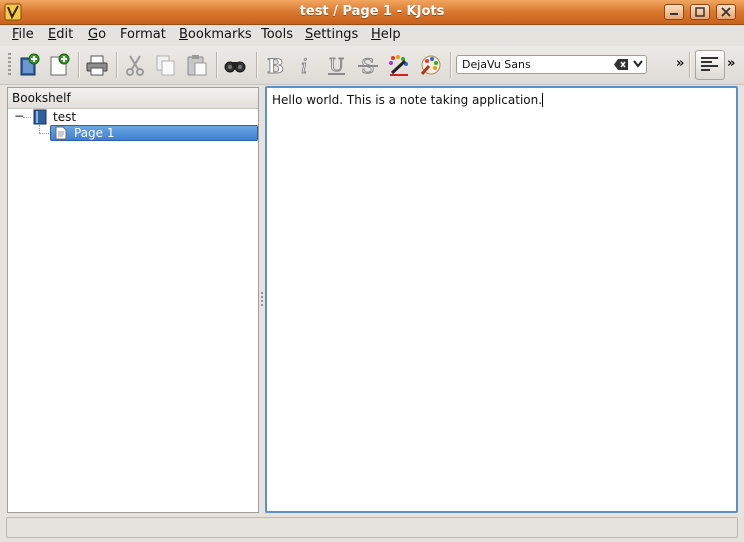 This screenshot has height=542, width=744. I want to click on copy-button, so click(166, 65).